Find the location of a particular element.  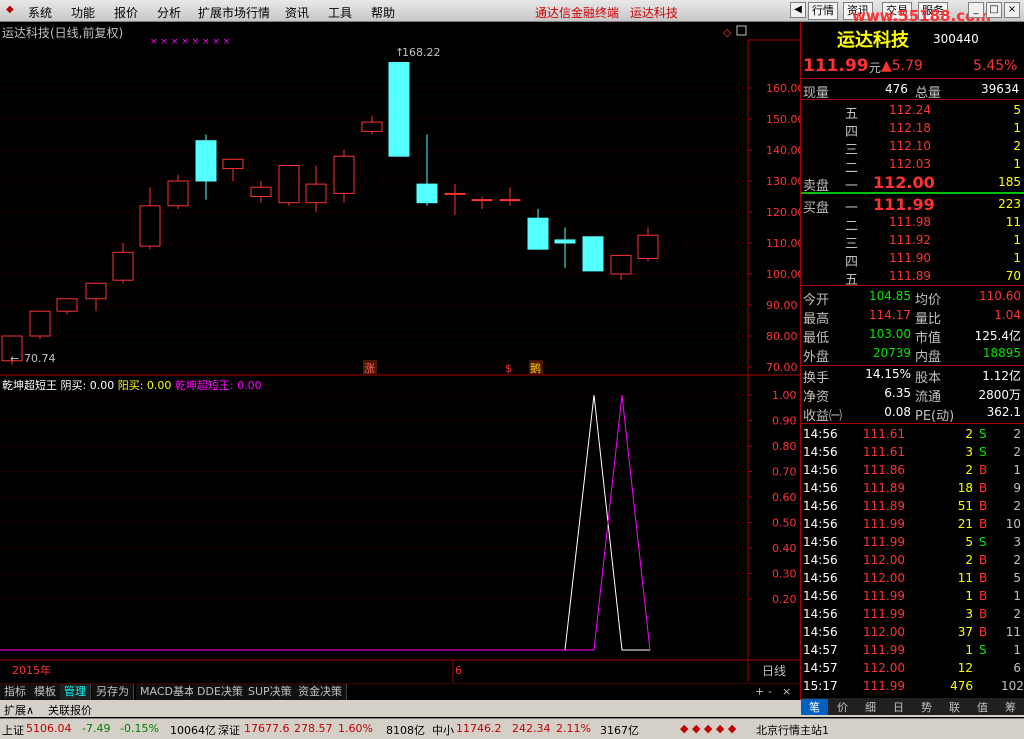

ask-level-row: 三 112.10 2 is located at coordinates (912, 148).